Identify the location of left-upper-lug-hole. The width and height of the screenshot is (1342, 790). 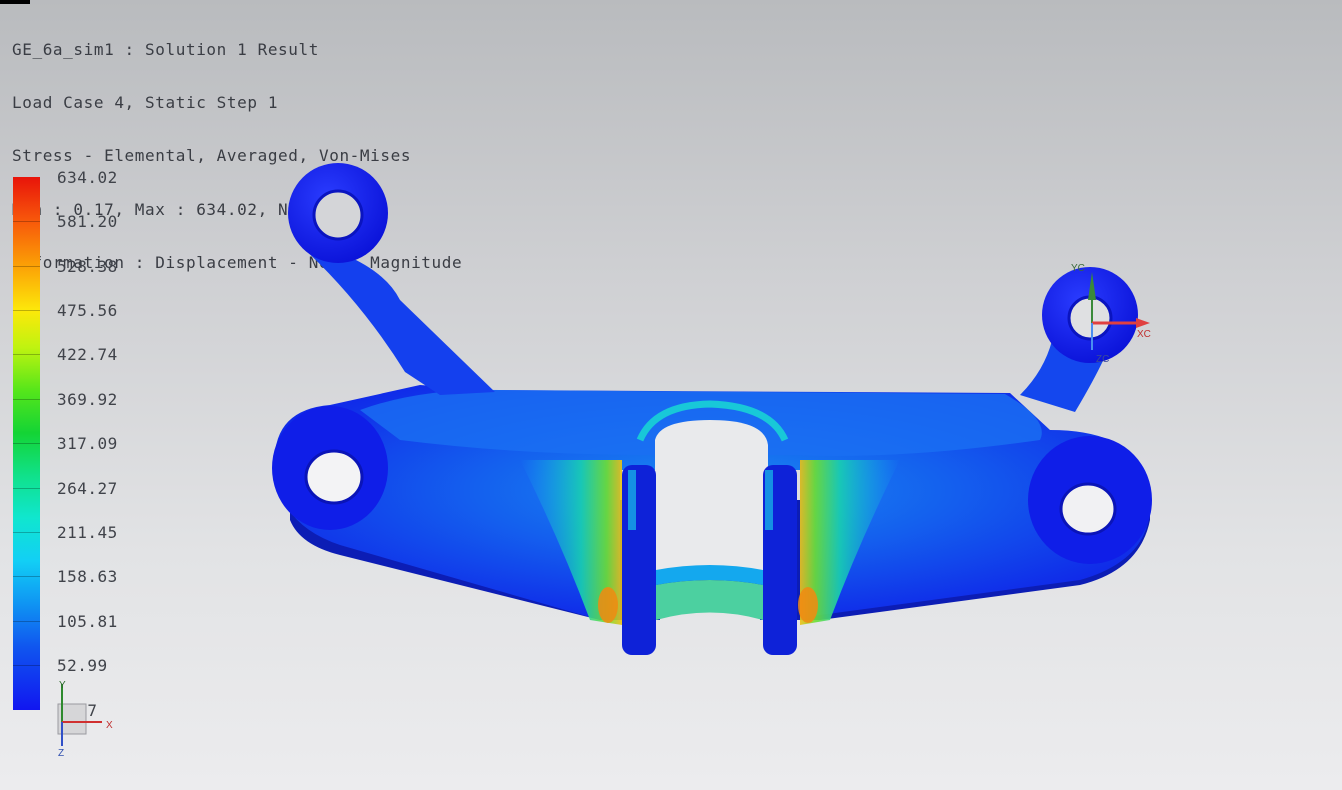
(338, 215).